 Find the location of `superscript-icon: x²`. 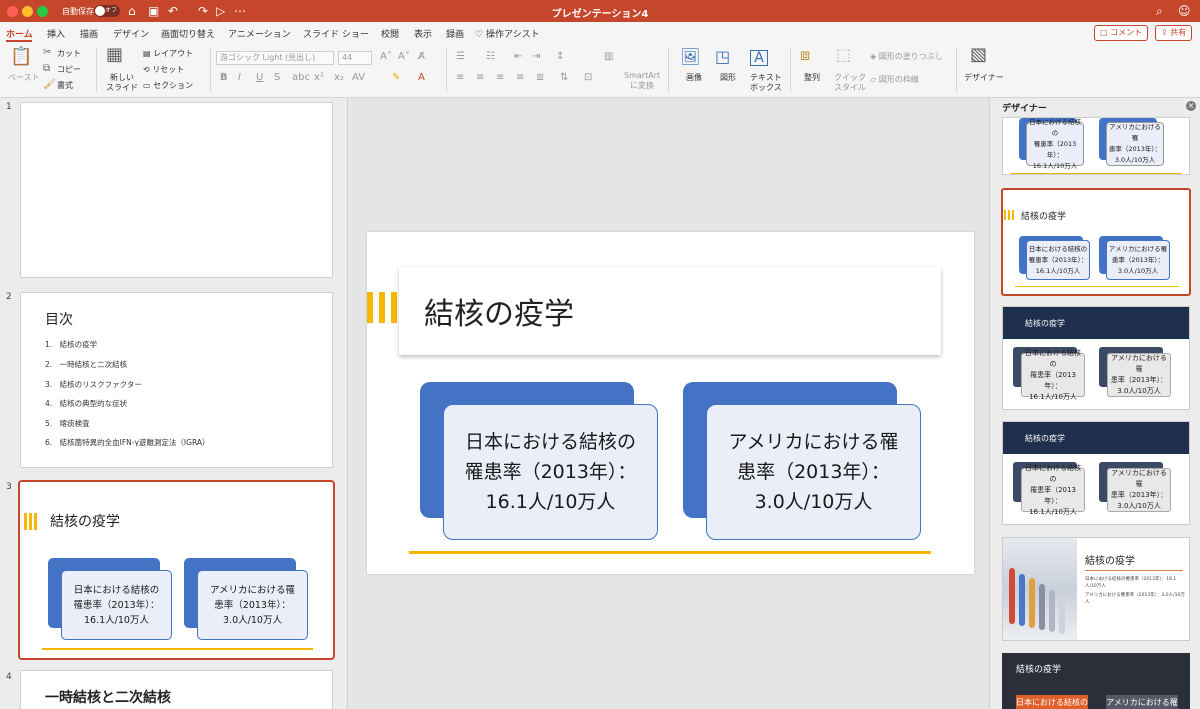

superscript-icon: x² is located at coordinates (319, 78).